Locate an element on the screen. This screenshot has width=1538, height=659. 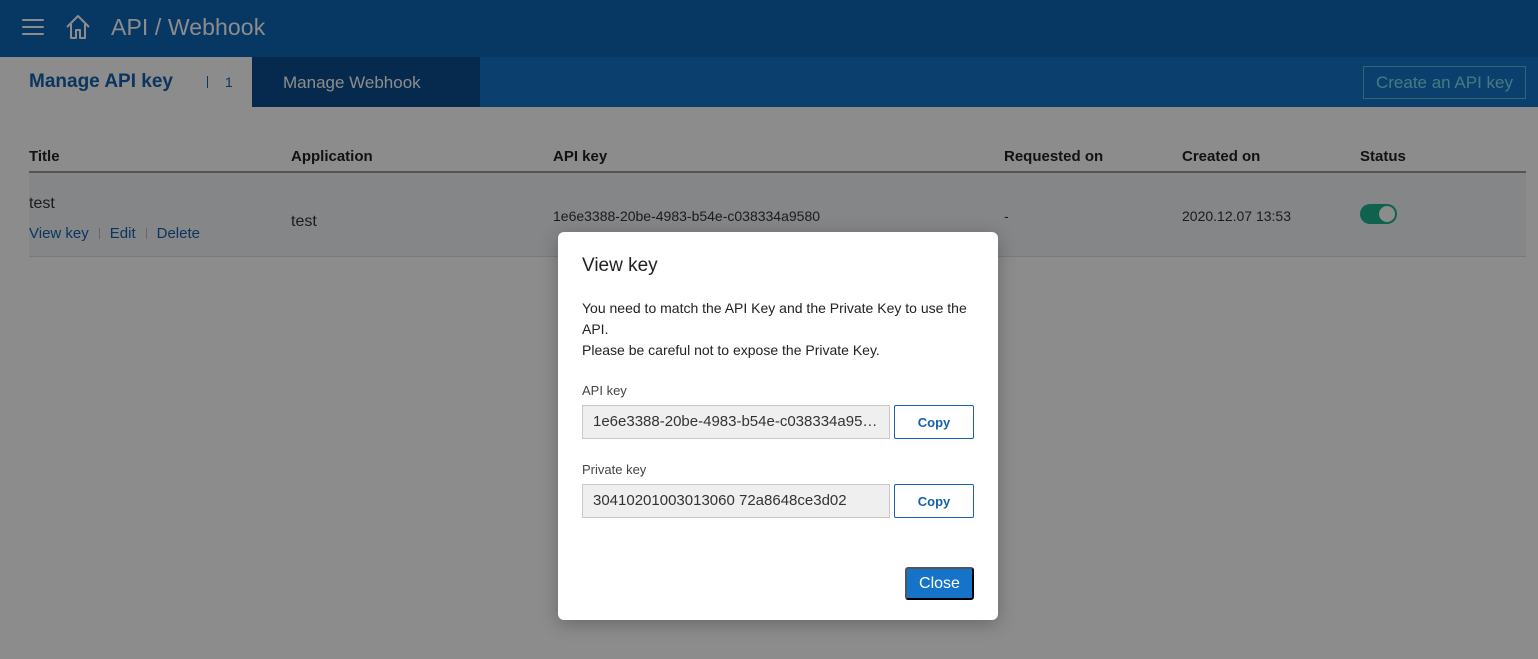
copy-api-key-button: Copy is located at coordinates (934, 422).